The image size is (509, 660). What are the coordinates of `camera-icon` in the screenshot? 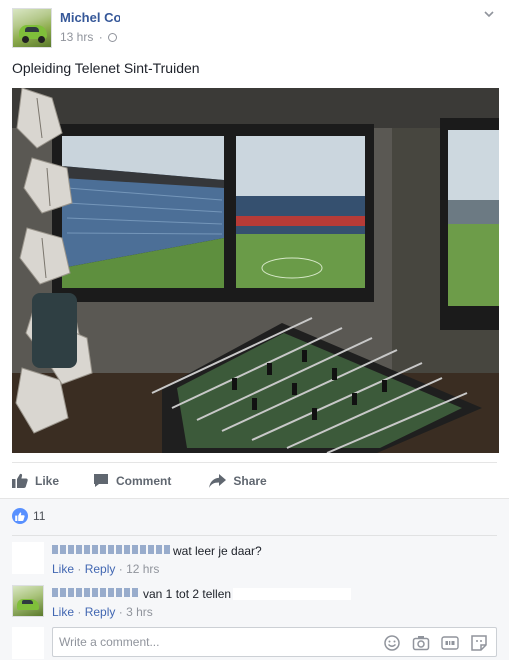 It's located at (421, 643).